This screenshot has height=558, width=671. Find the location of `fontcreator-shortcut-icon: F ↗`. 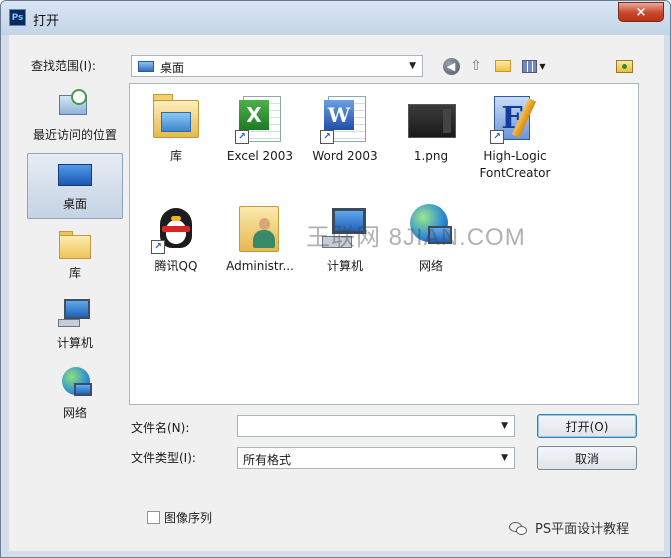

fontcreator-shortcut-icon: F ↗ is located at coordinates (515, 119).